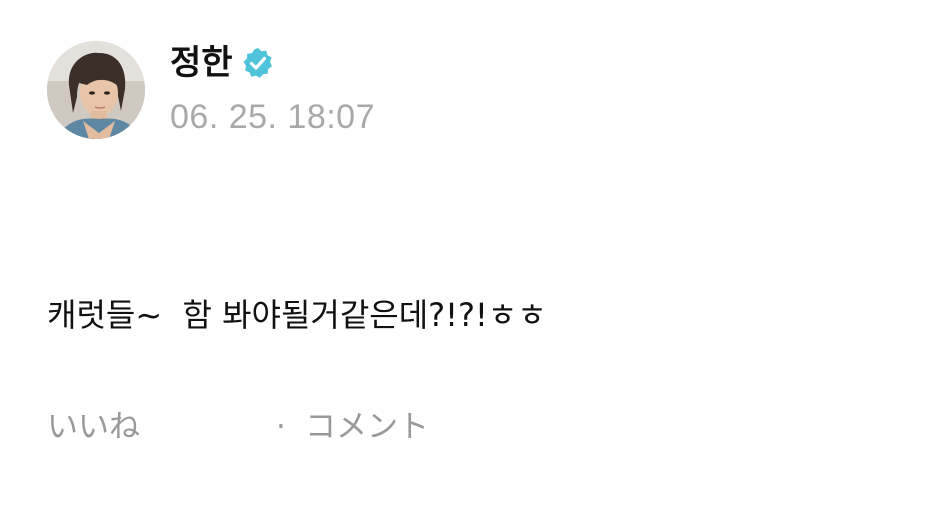 This screenshot has height=516, width=933. Describe the element at coordinates (273, 117) in the screenshot. I see `post-timestamp: 06. 25. 18:07` at that location.